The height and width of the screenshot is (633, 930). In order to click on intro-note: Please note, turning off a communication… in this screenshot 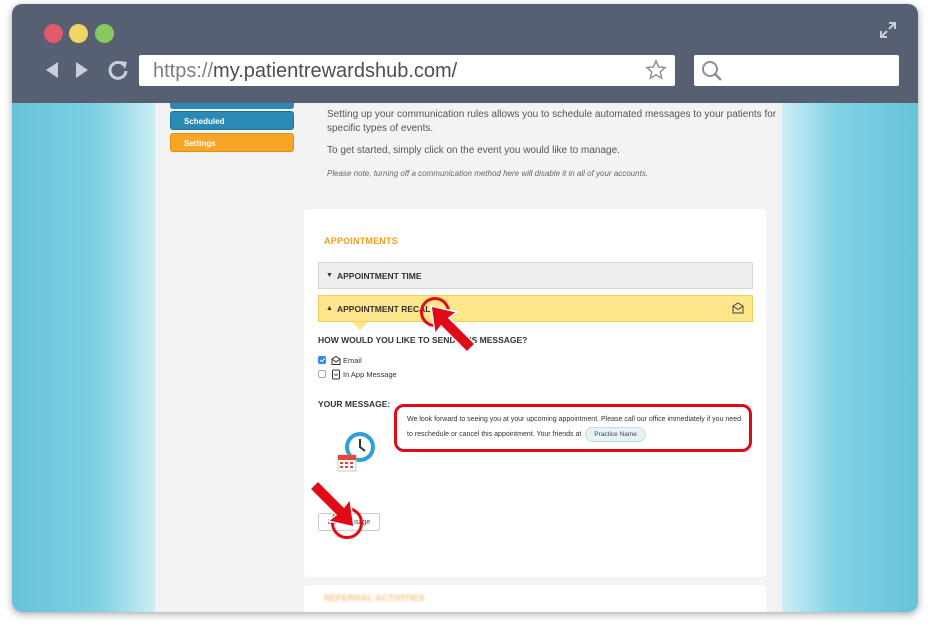, I will do `click(488, 173)`.